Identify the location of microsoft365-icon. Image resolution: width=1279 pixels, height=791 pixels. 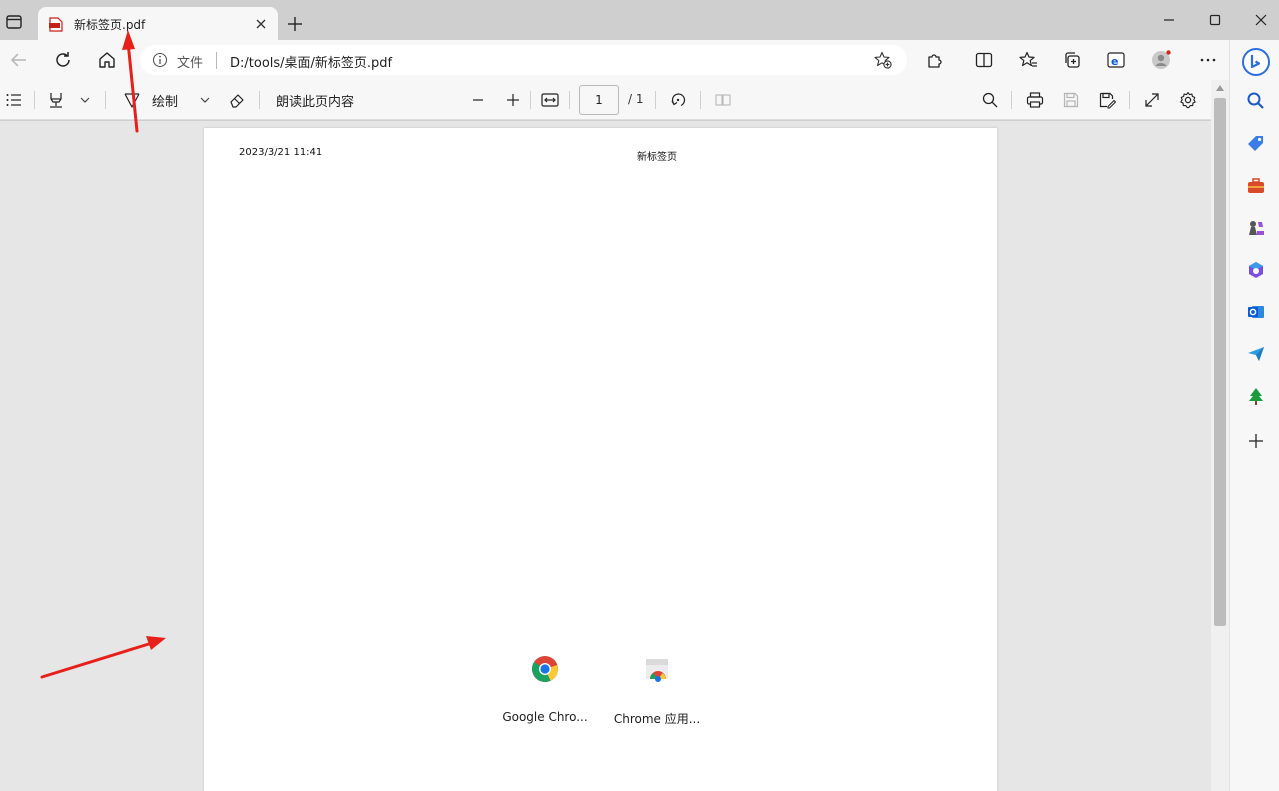
(1256, 270).